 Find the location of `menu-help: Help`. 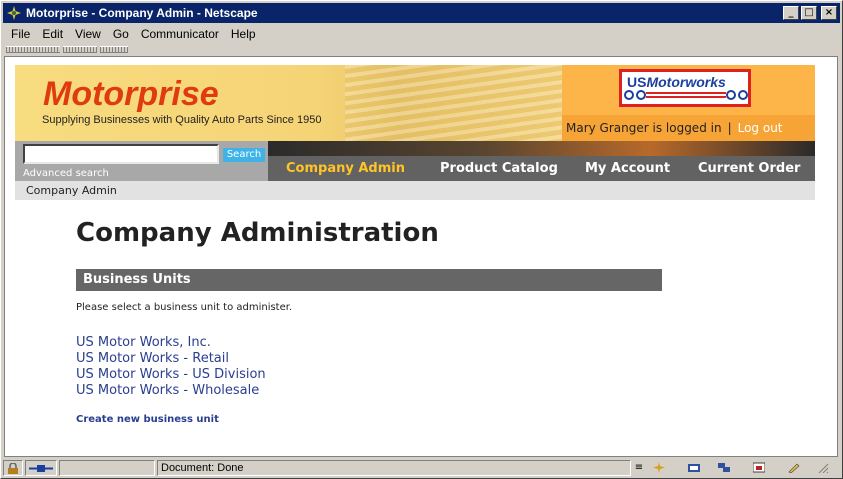

menu-help: Help is located at coordinates (243, 34).